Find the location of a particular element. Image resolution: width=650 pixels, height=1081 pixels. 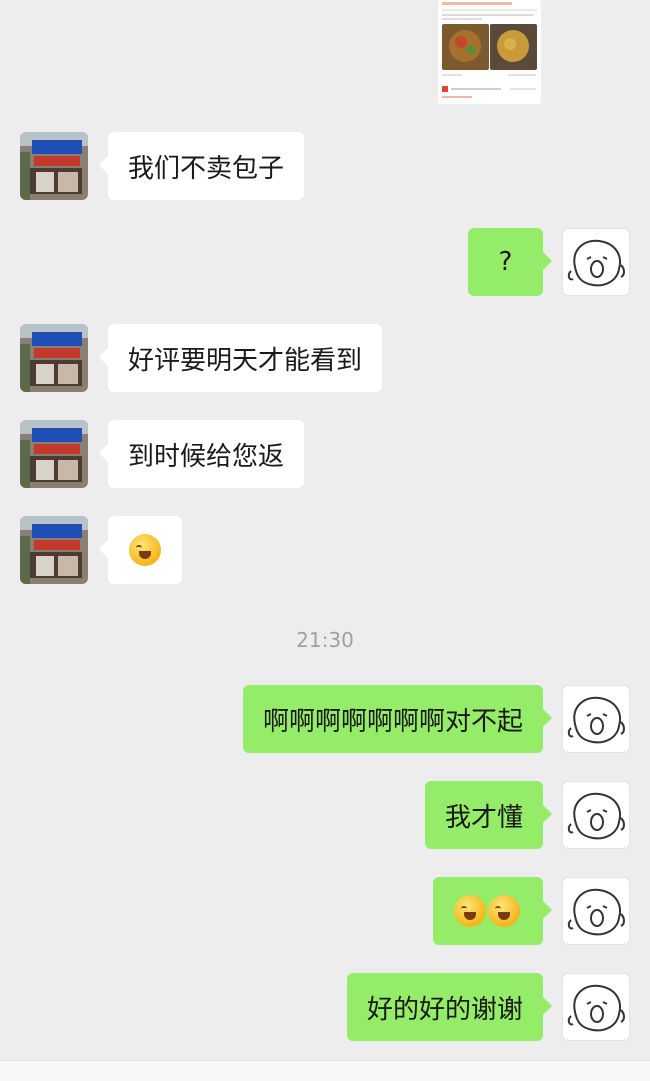

incoming-message: 好评要明天才能看到 is located at coordinates (240, 358).